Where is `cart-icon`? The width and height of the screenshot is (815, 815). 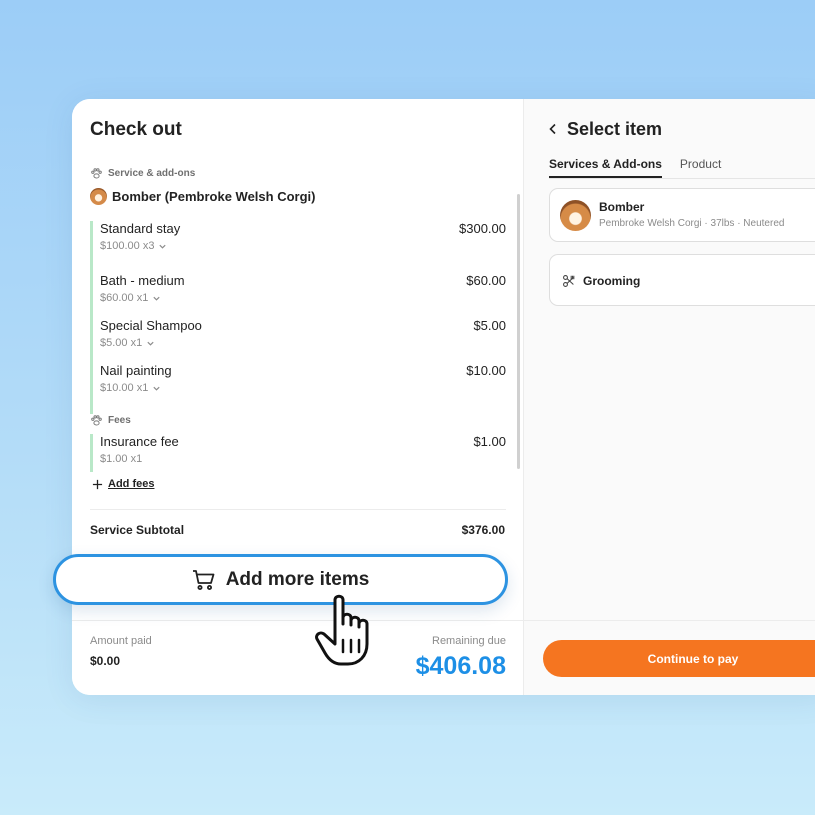
cart-icon is located at coordinates (203, 579).